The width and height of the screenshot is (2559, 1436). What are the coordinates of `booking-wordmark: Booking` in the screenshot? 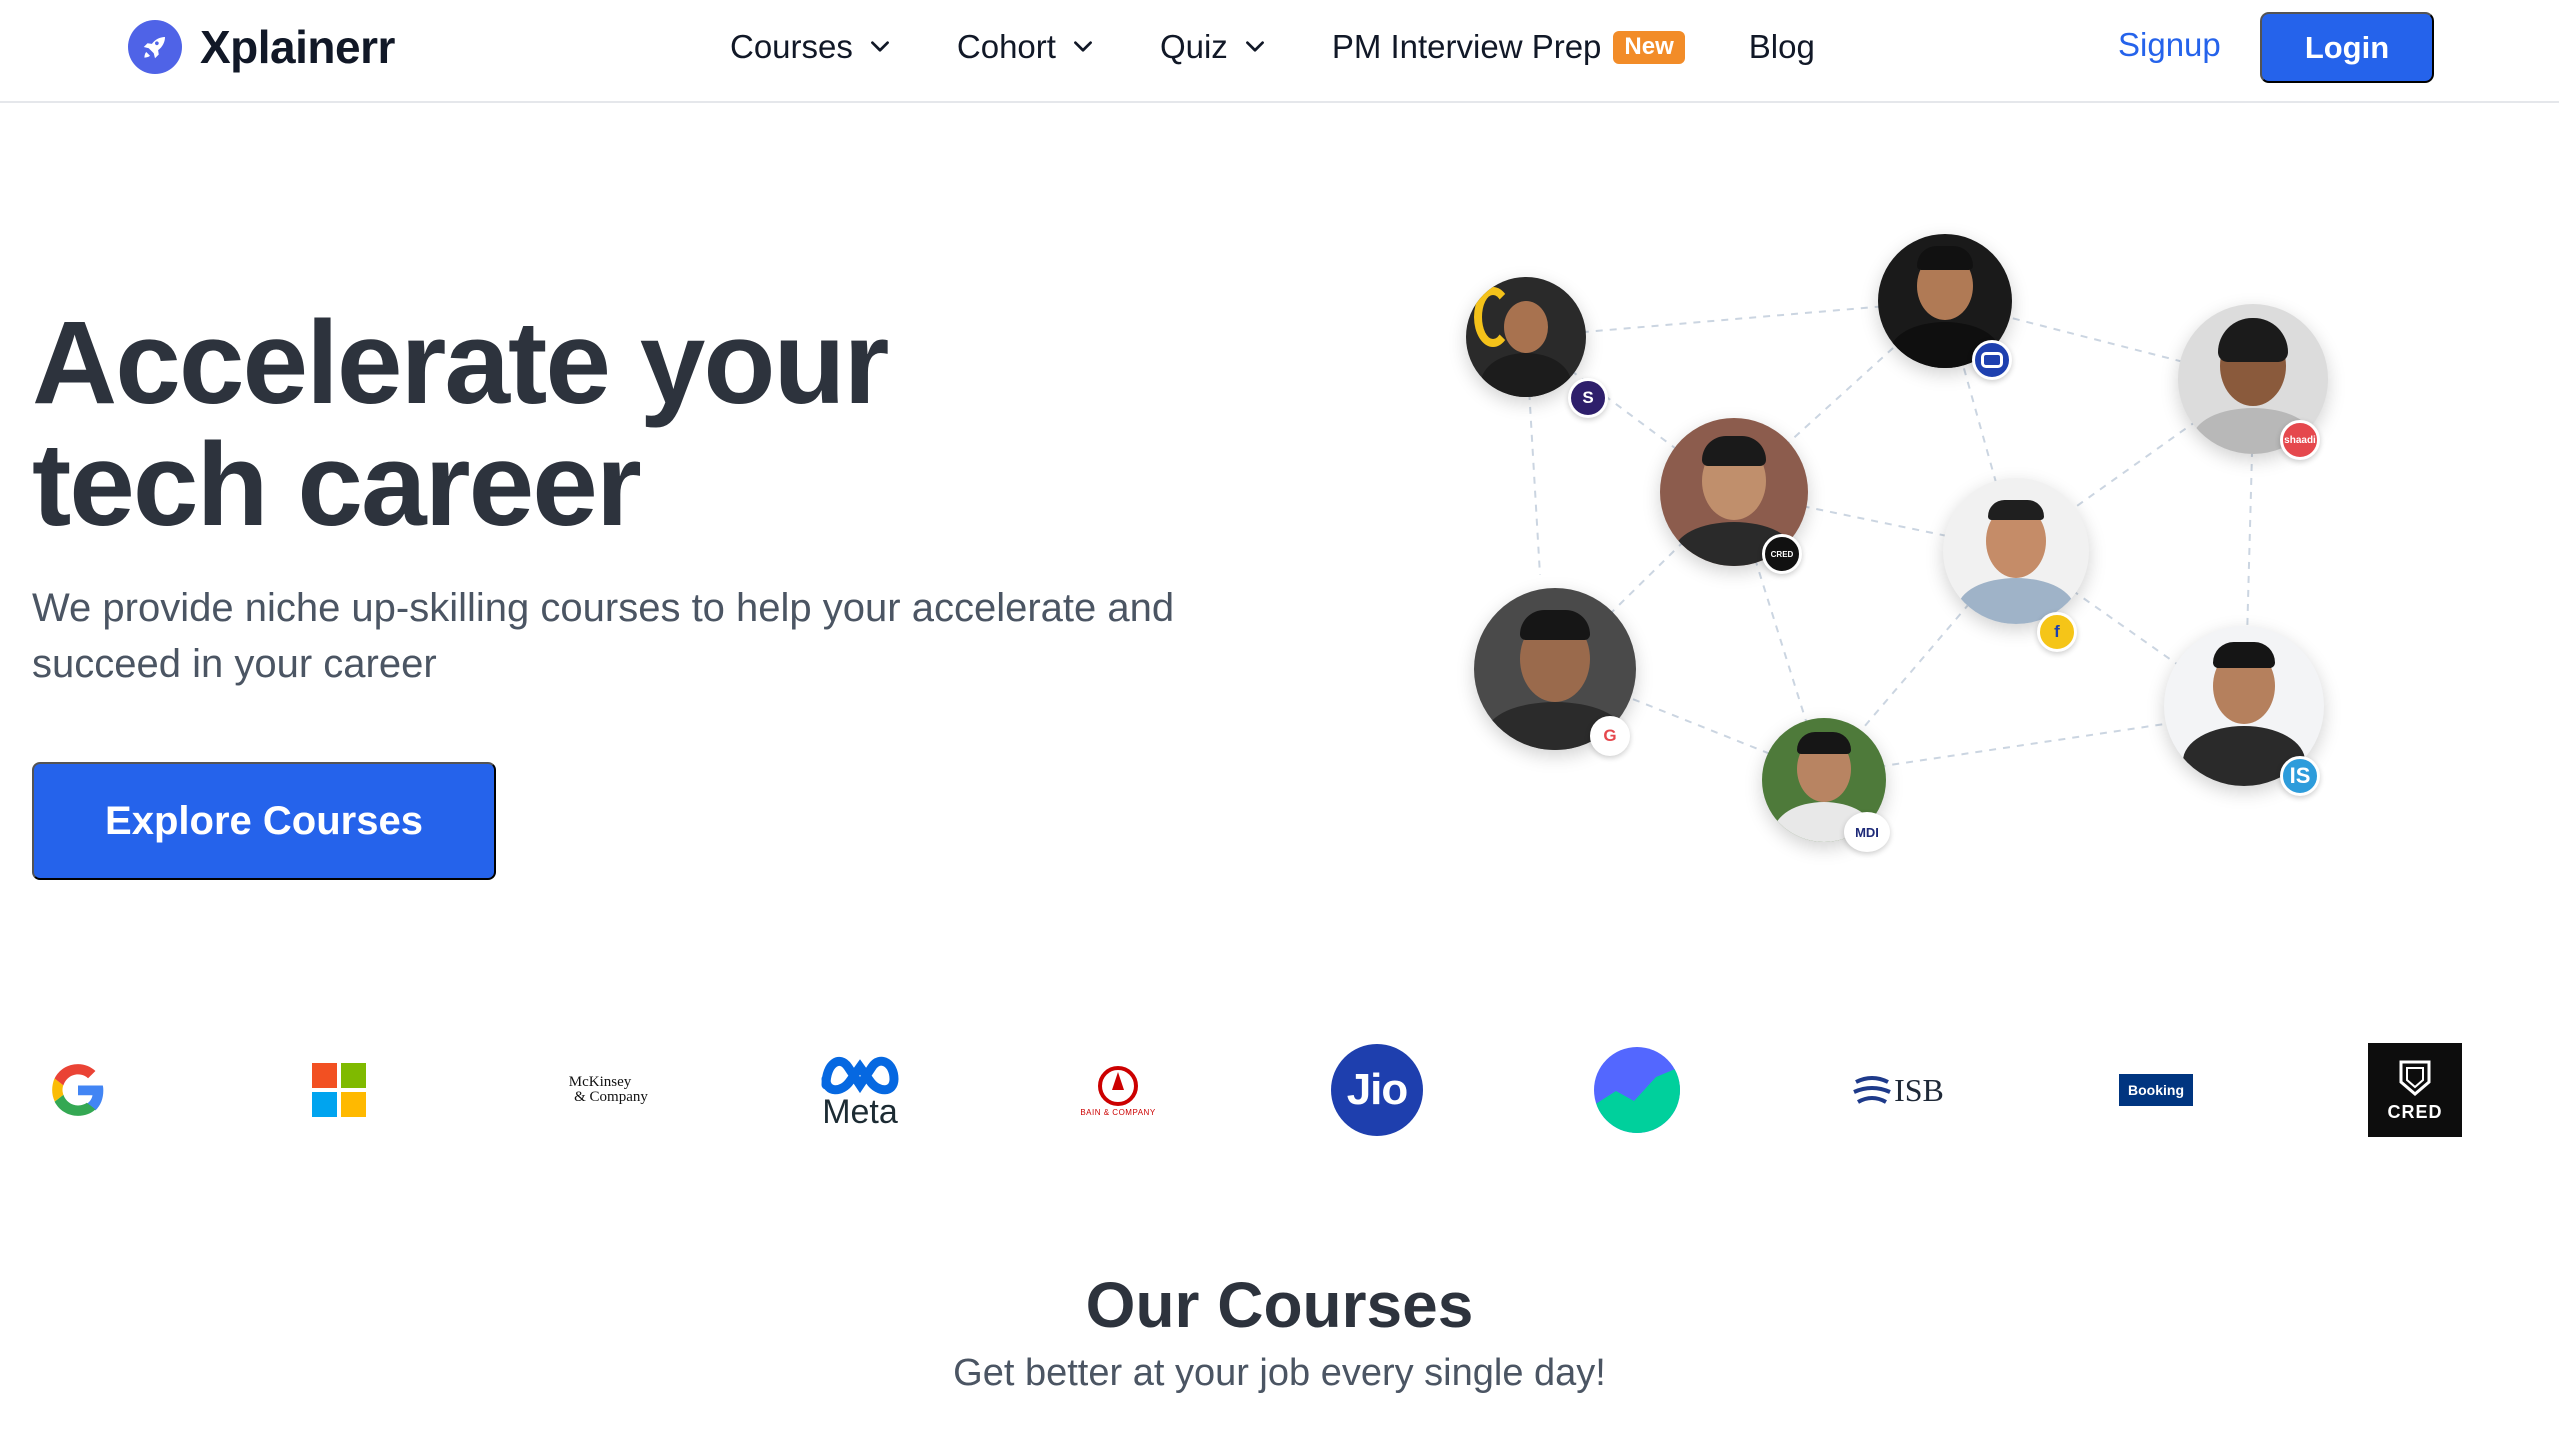 It's located at (2156, 1090).